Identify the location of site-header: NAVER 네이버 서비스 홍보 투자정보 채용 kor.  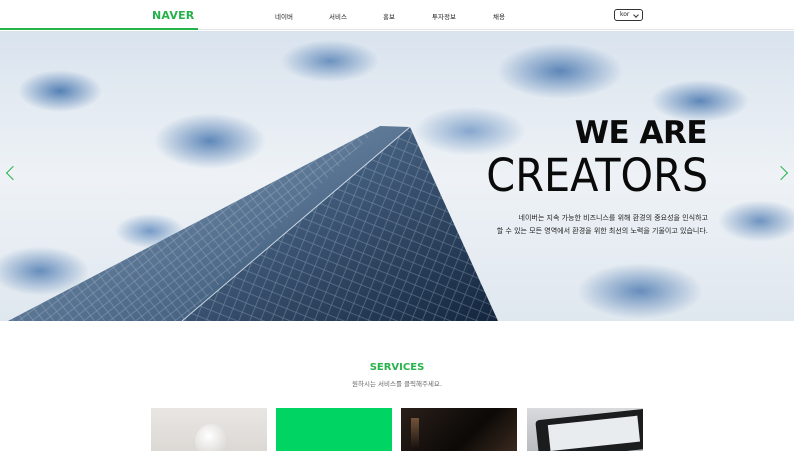
(397, 15).